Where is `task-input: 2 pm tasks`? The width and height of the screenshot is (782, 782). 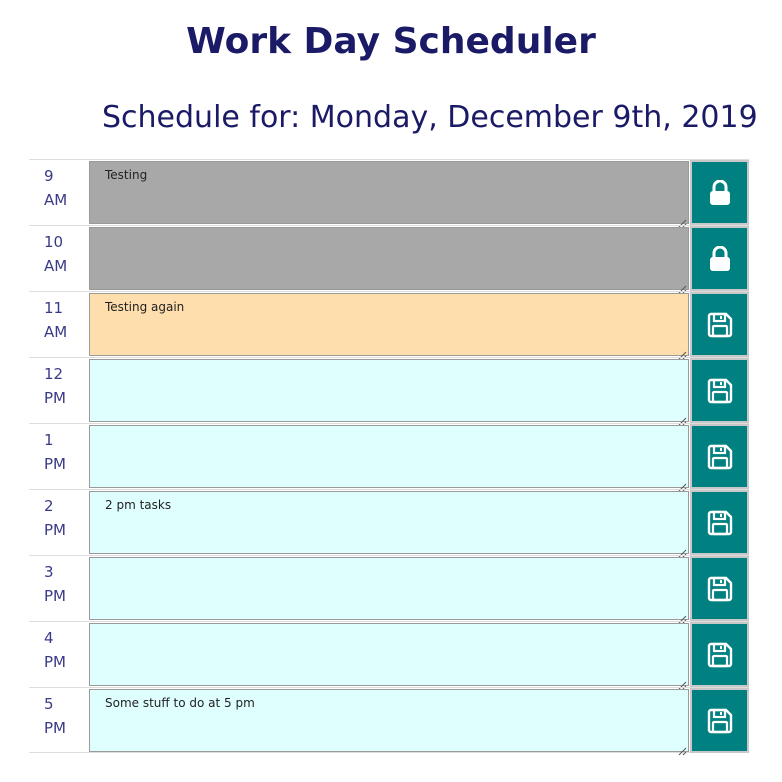
task-input: 2 pm tasks is located at coordinates (389, 522).